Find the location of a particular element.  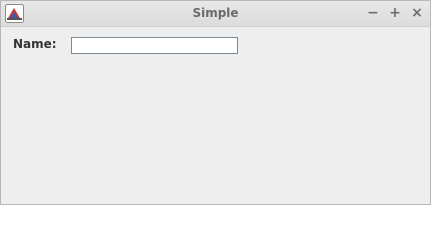

name-input is located at coordinates (154, 45).